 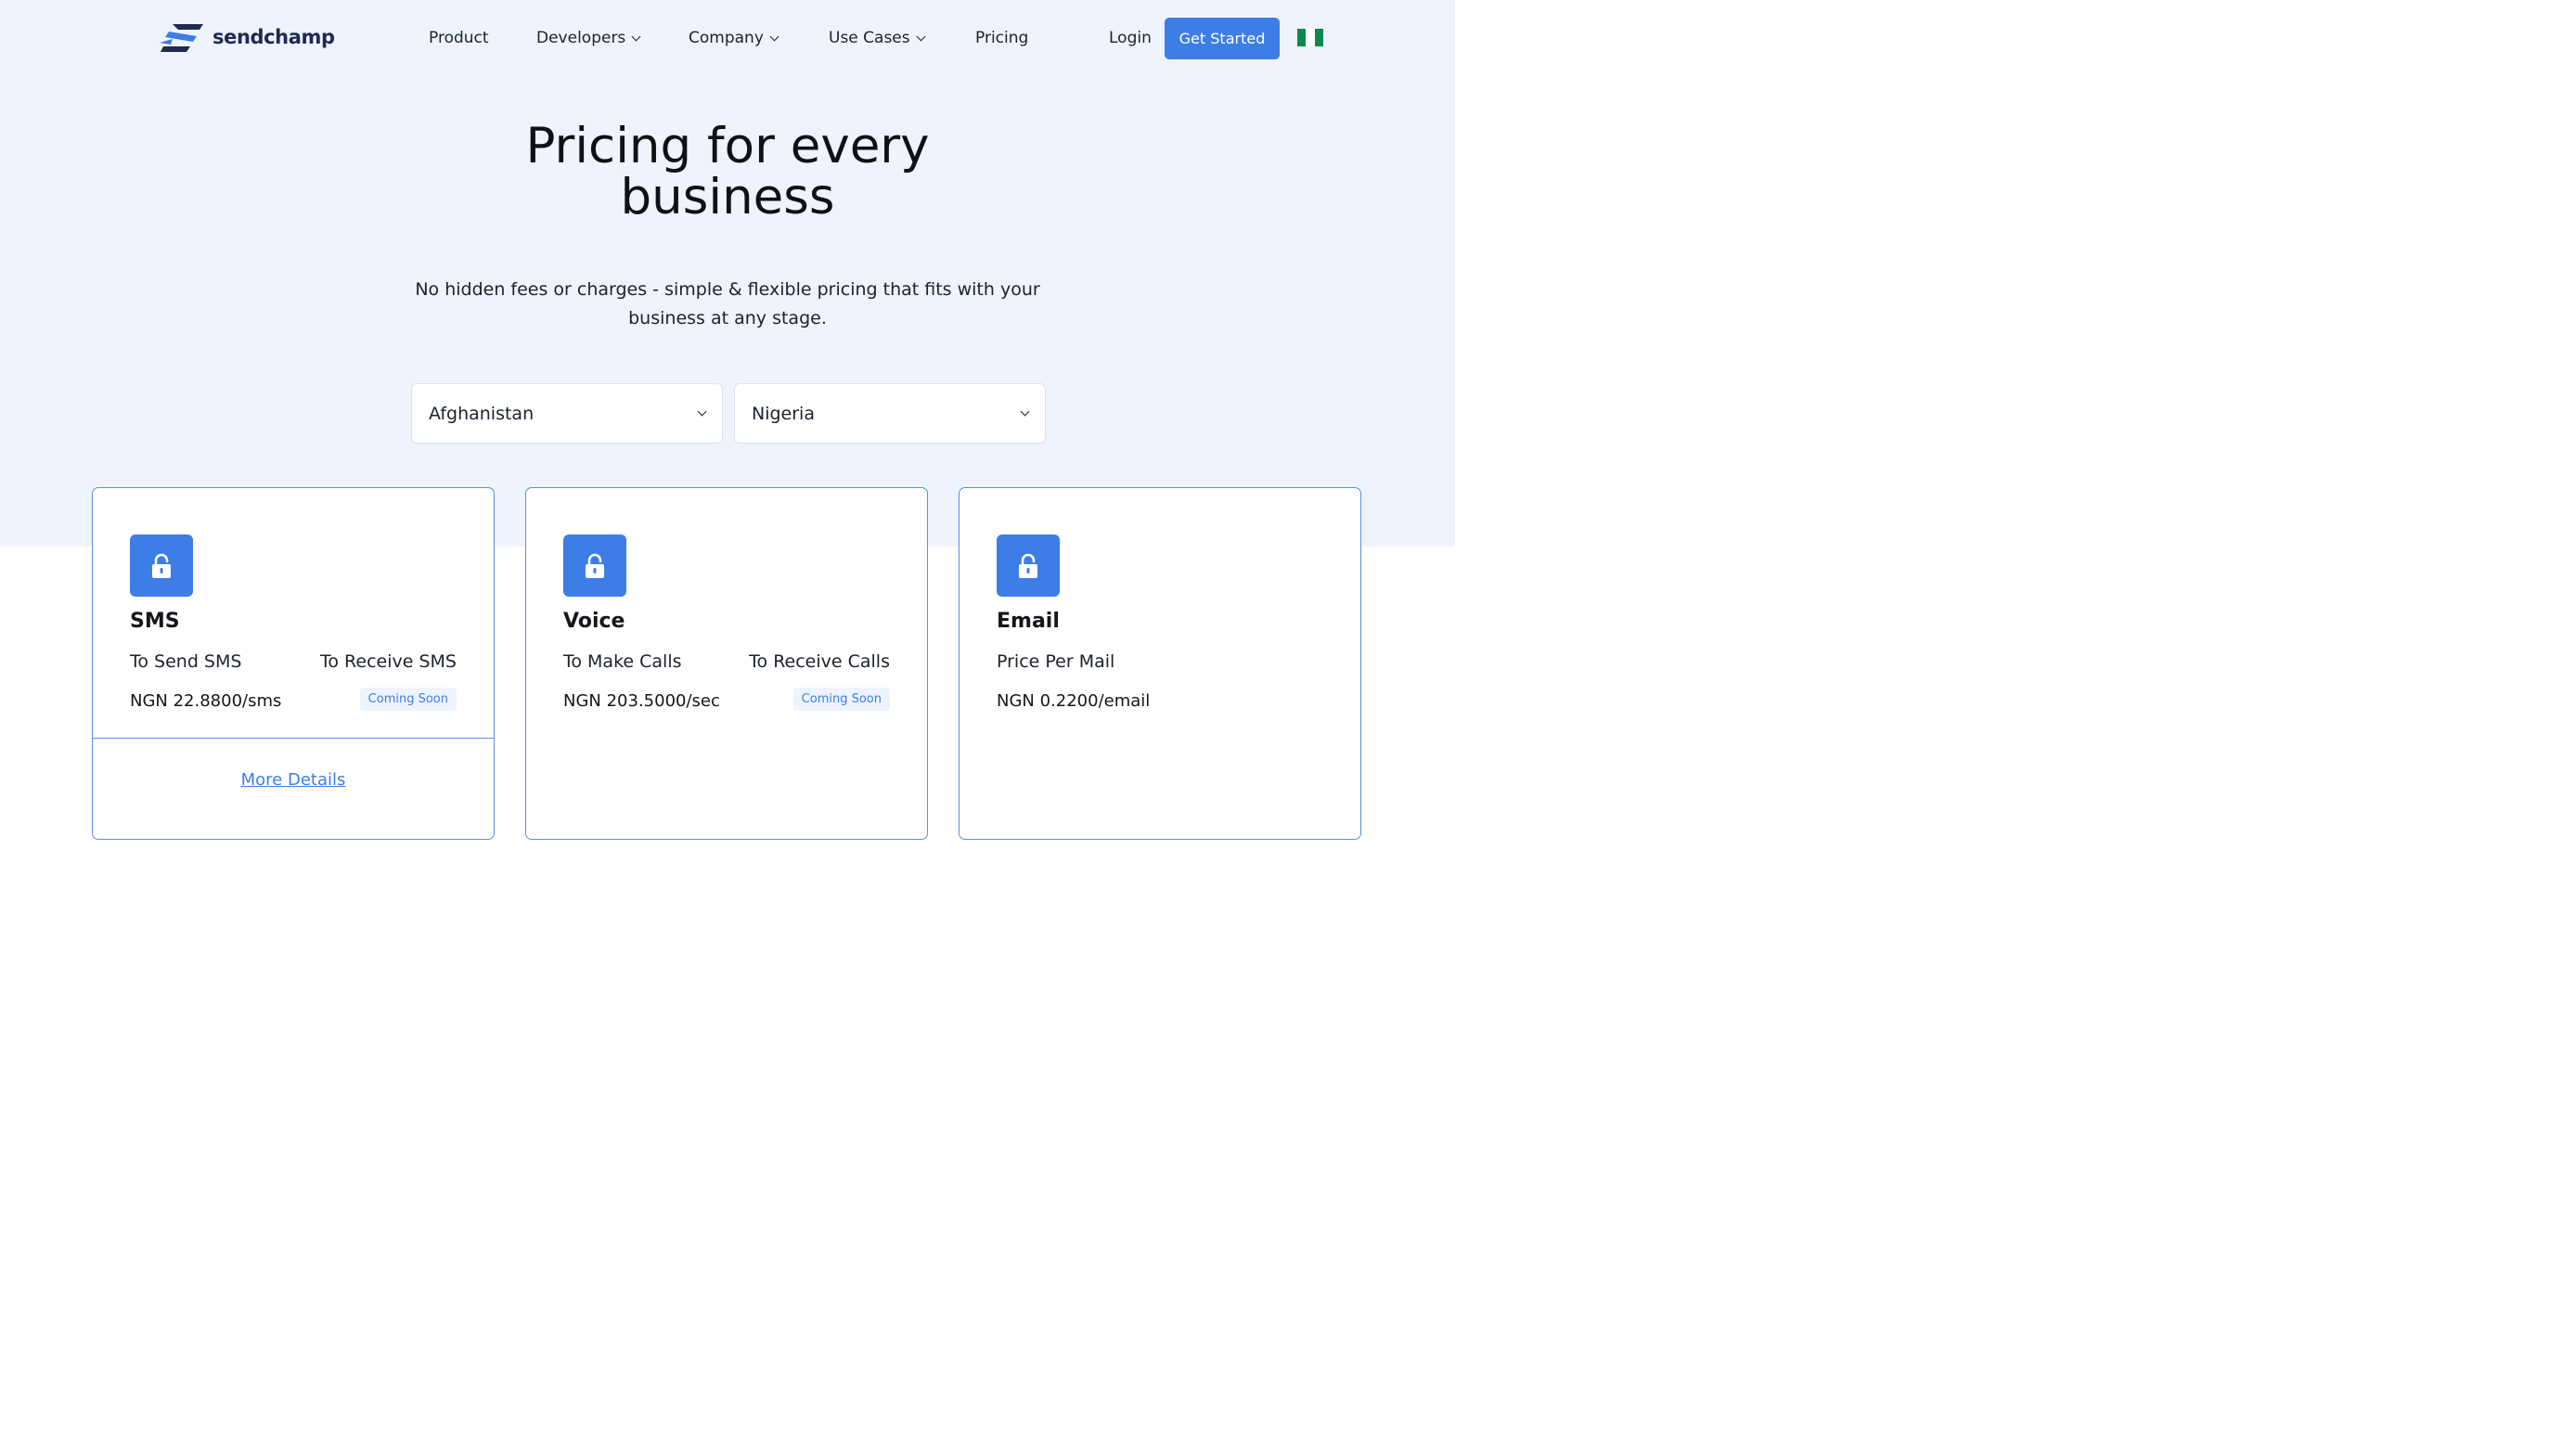 I want to click on sendchamp-logo-icon, so click(x=181, y=38).